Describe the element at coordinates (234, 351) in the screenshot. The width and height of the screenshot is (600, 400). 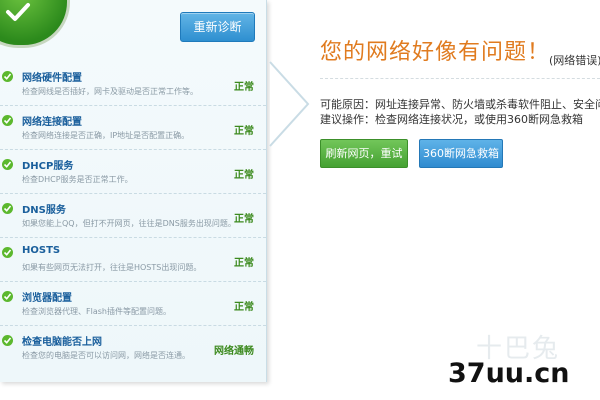
I see `check-item-status: 网络通畅` at that location.